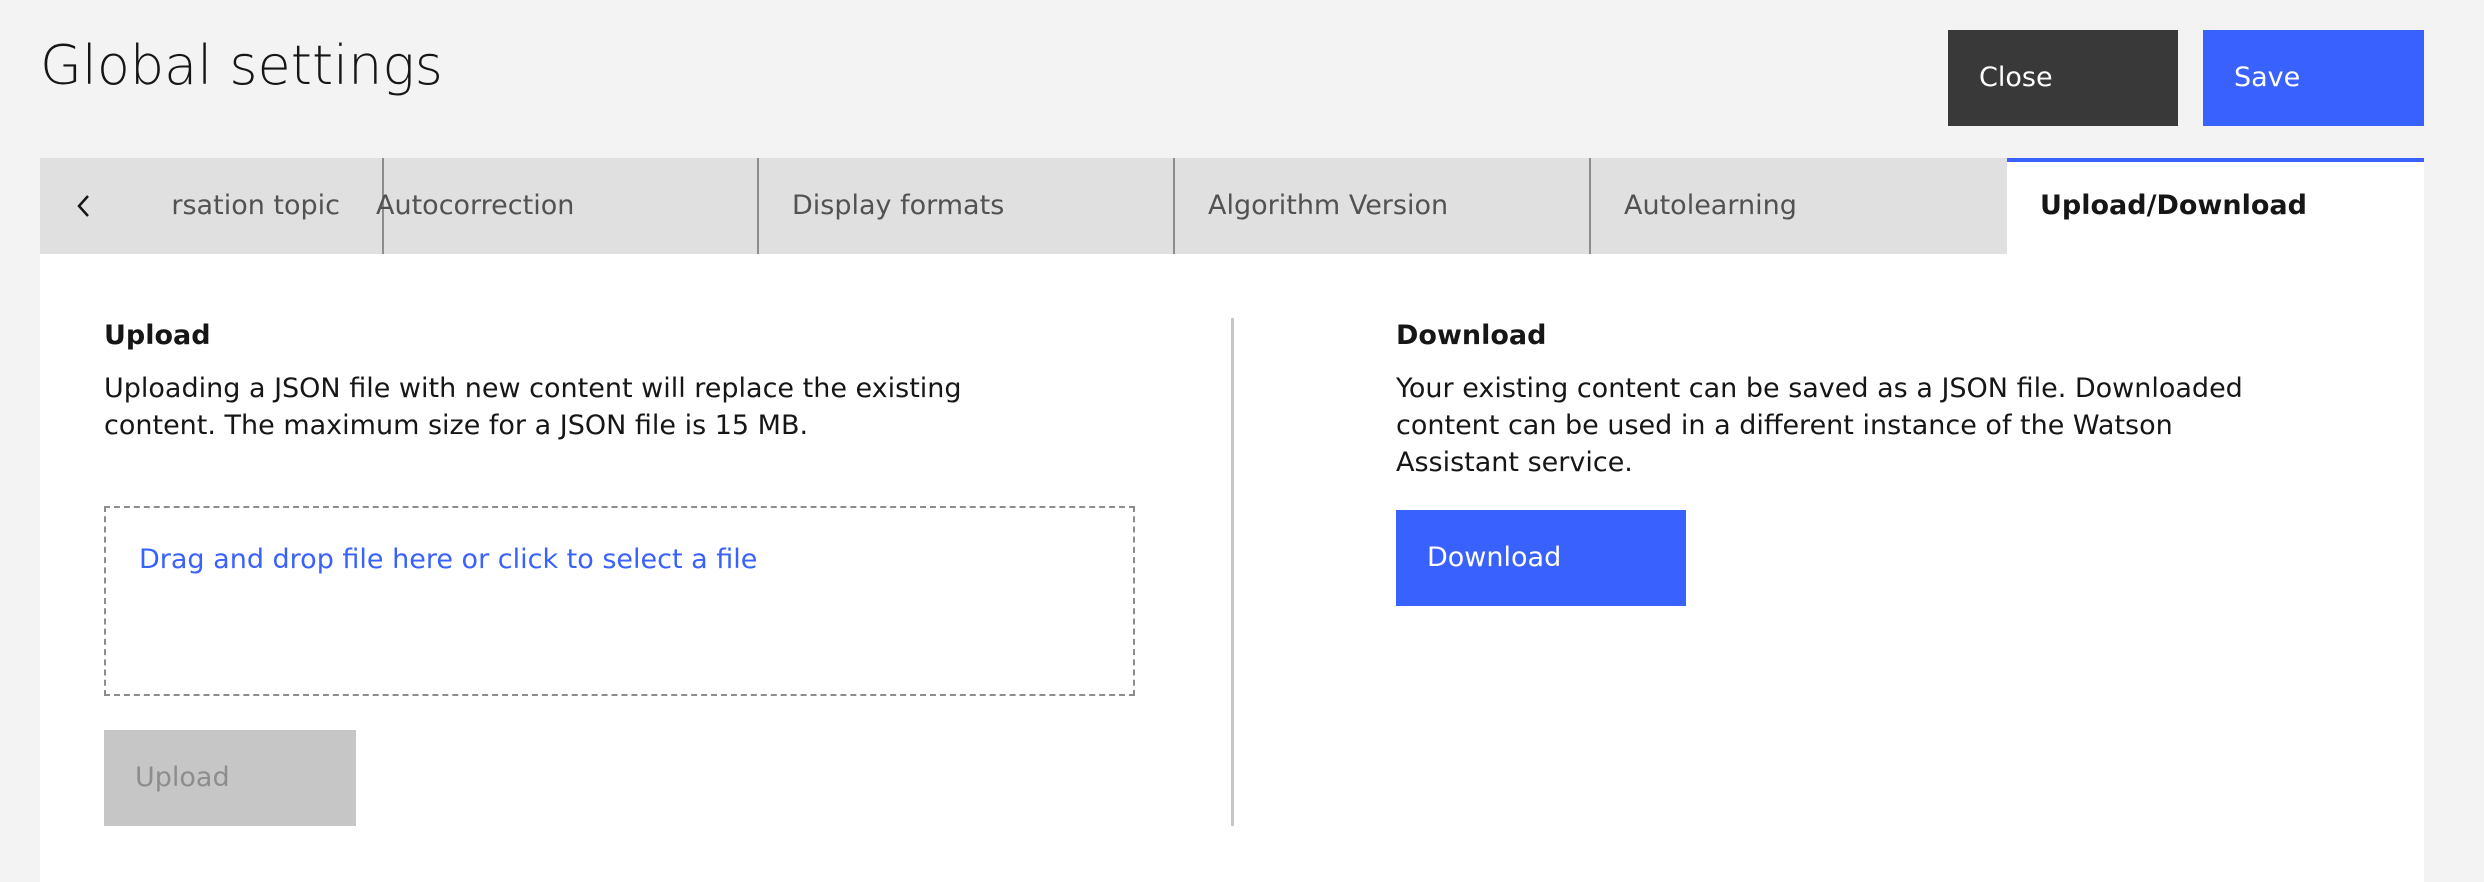 This screenshot has width=2484, height=882. What do you see at coordinates (157, 335) in the screenshot?
I see `upload-section-title: Upload` at bounding box center [157, 335].